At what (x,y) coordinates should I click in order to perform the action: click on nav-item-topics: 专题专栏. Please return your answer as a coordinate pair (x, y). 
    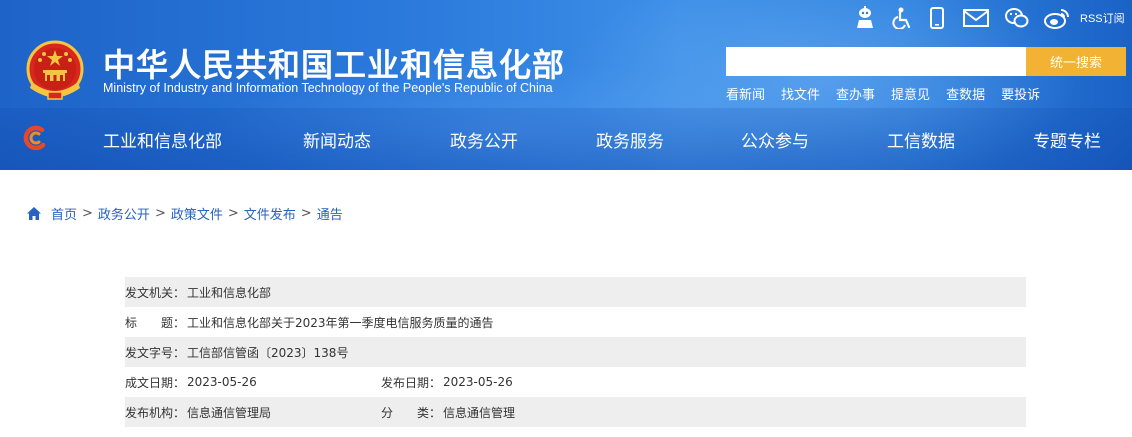
    Looking at the image, I should click on (1067, 139).